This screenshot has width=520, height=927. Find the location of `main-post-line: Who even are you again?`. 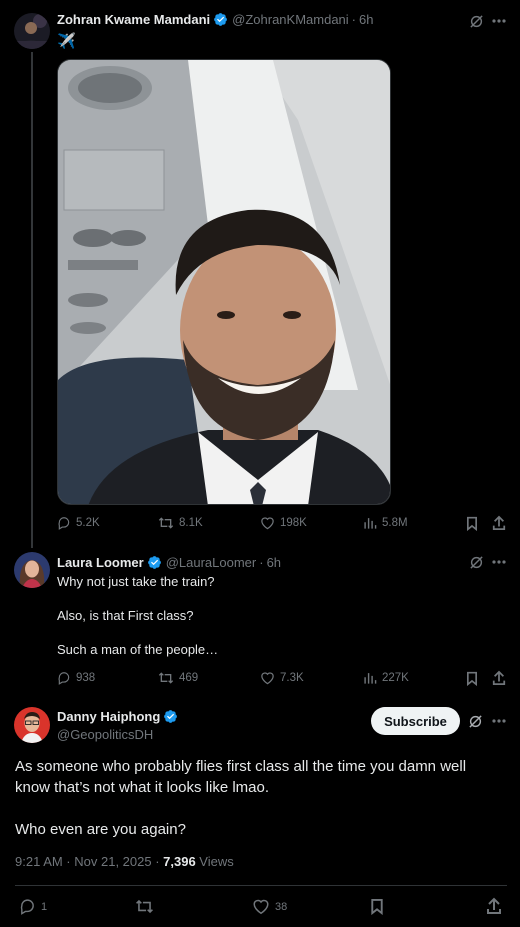

main-post-line: Who even are you again? is located at coordinates (100, 829).